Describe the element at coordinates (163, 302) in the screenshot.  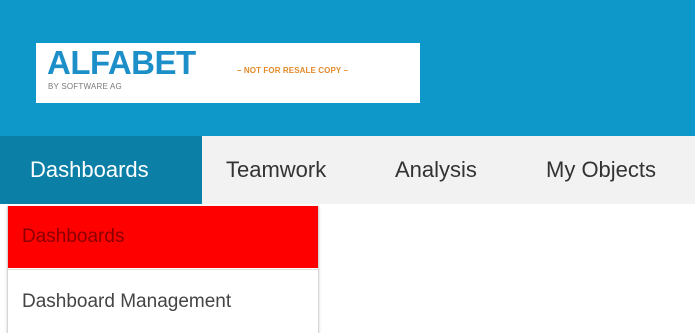
I see `dropdown-item-dashboard-management: Dashboard Management` at that location.